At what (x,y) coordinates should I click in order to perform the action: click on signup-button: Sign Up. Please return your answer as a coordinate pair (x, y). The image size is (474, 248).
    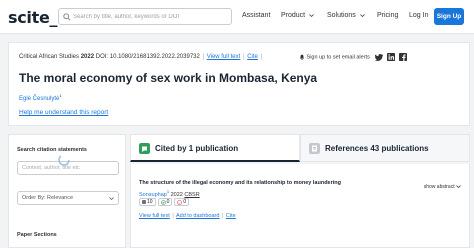
    Looking at the image, I should click on (449, 16).